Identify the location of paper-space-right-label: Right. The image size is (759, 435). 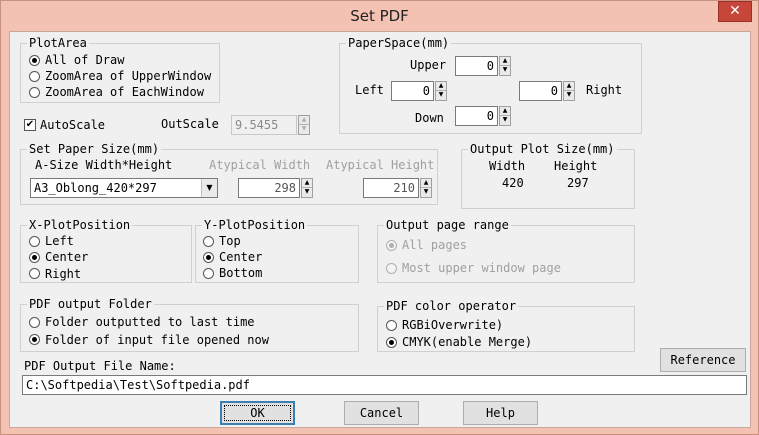
(604, 90).